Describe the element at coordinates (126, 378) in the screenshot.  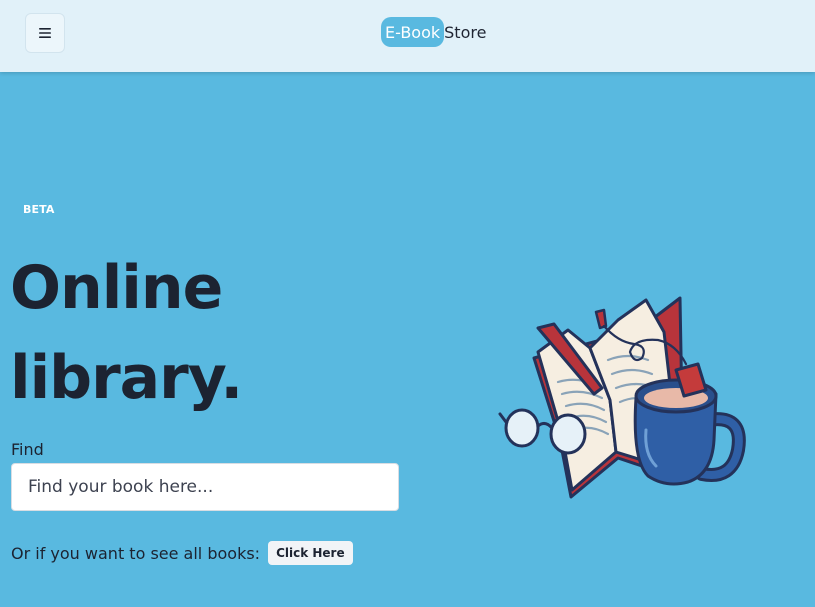
I see `page-title-line-2: library.` at that location.